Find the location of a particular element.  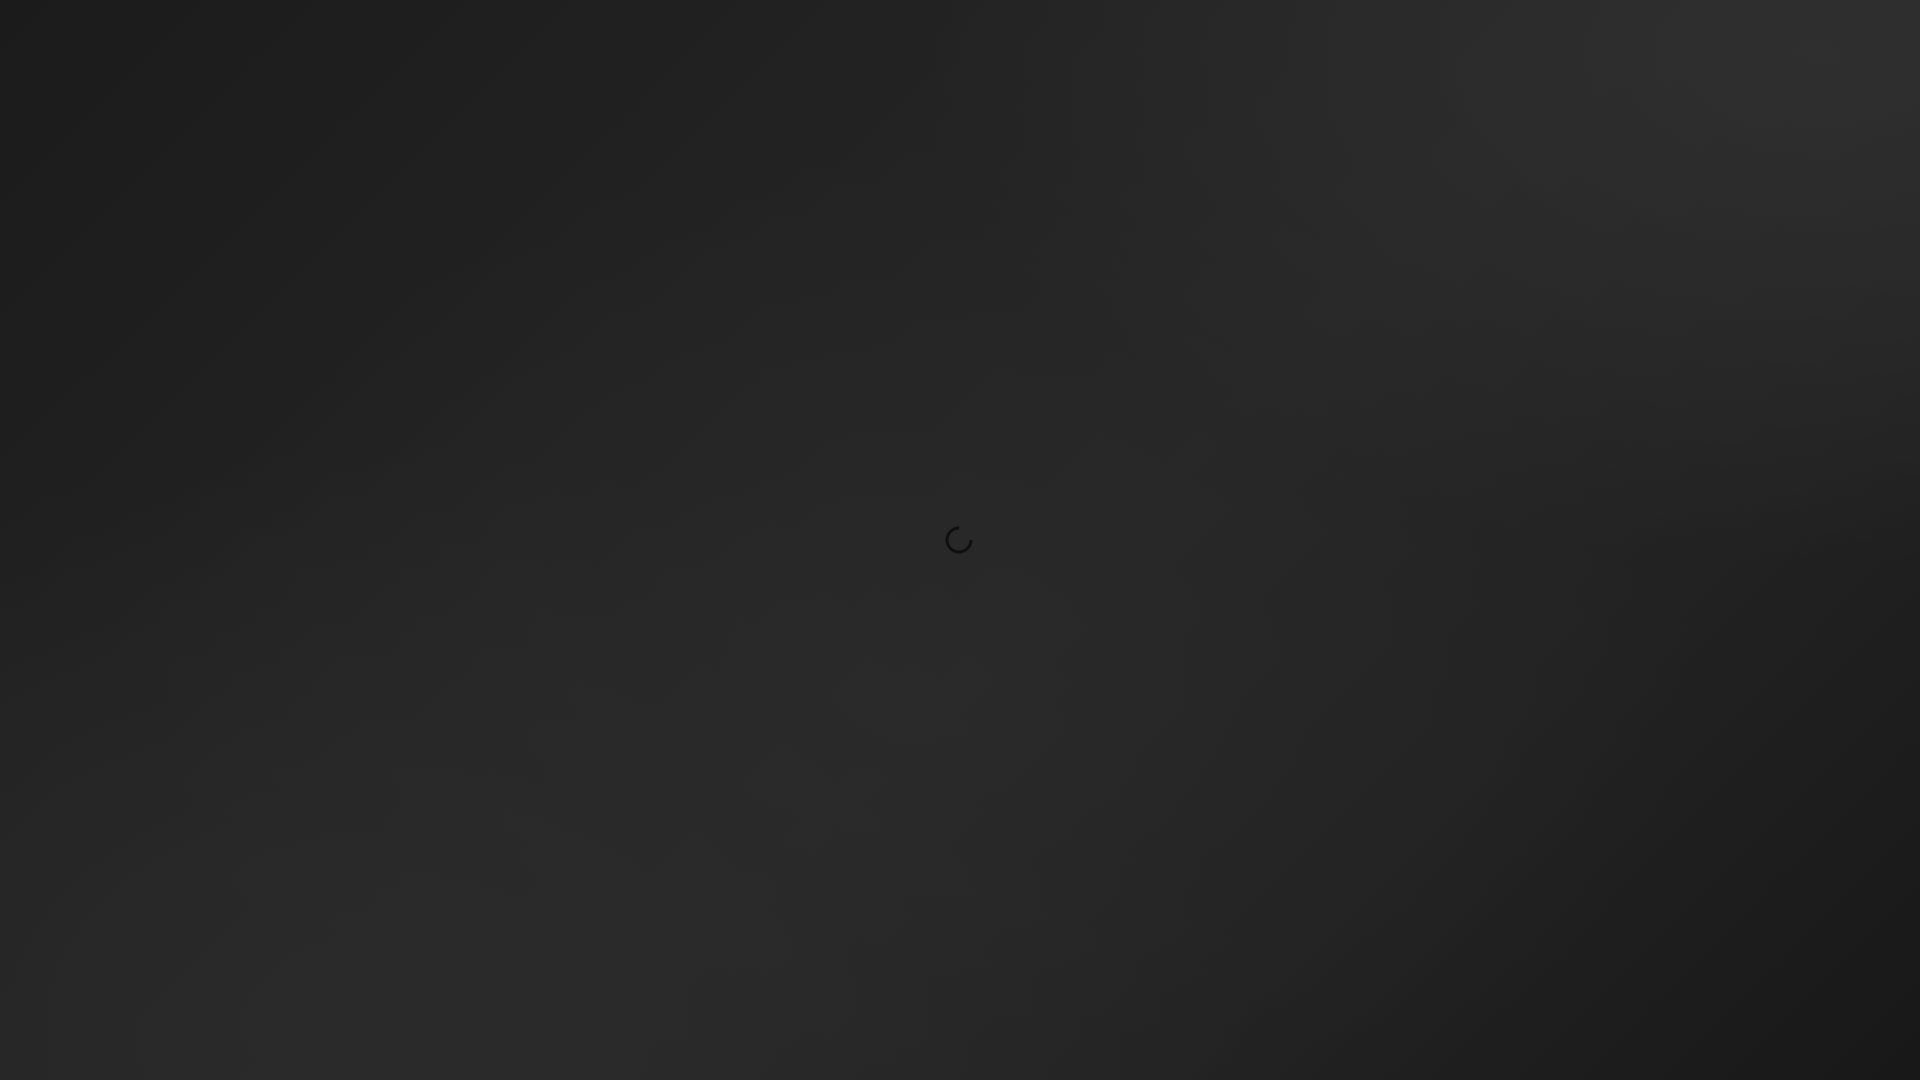

spinner-icon is located at coordinates (959, 540).